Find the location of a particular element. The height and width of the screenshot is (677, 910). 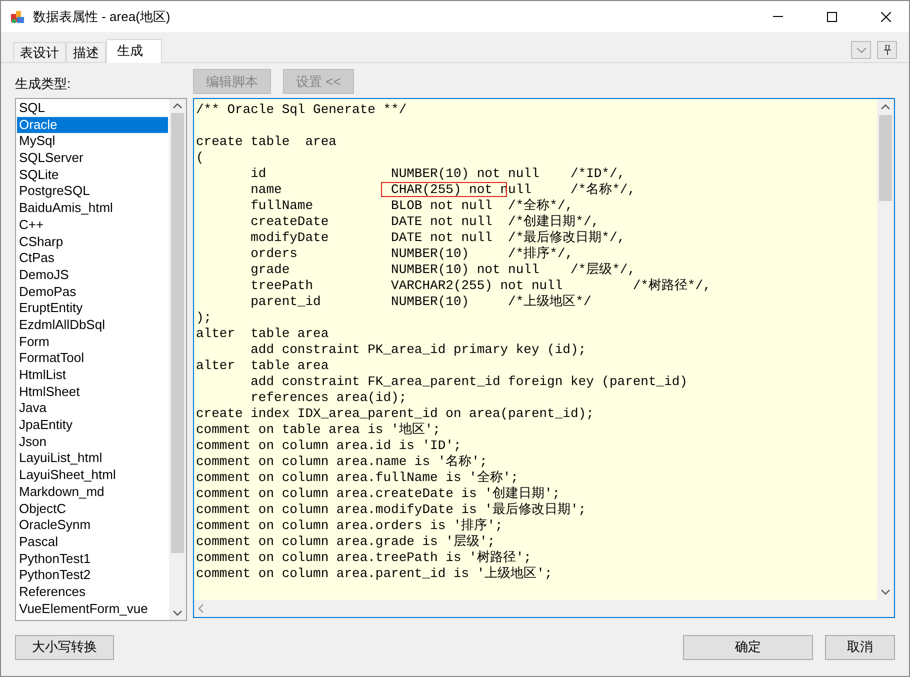

code-line: comment on column area.name is '名称'; is located at coordinates (342, 461).